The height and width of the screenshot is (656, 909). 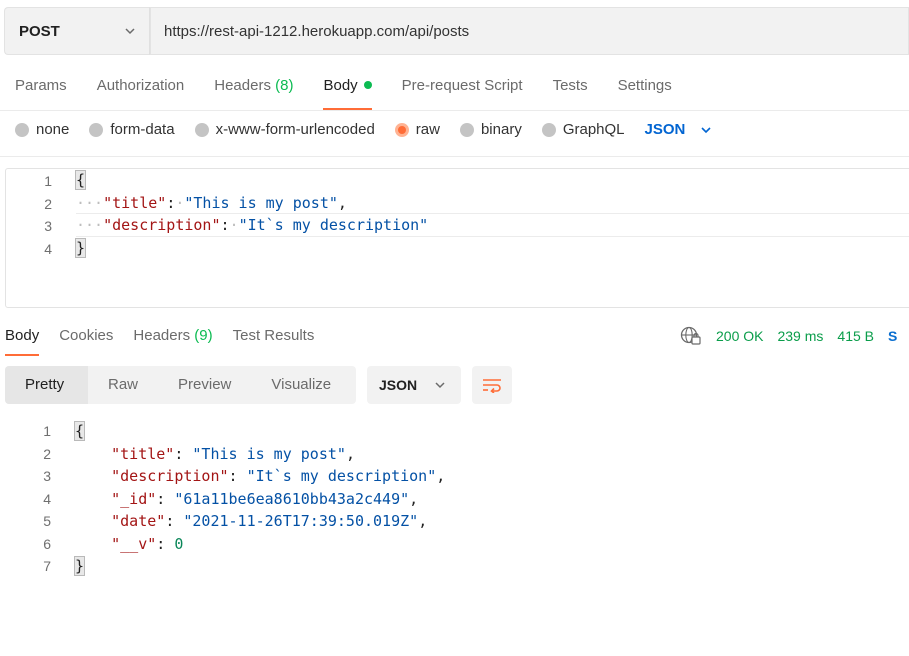 What do you see at coordinates (691, 336) in the screenshot?
I see `globe-icon` at bounding box center [691, 336].